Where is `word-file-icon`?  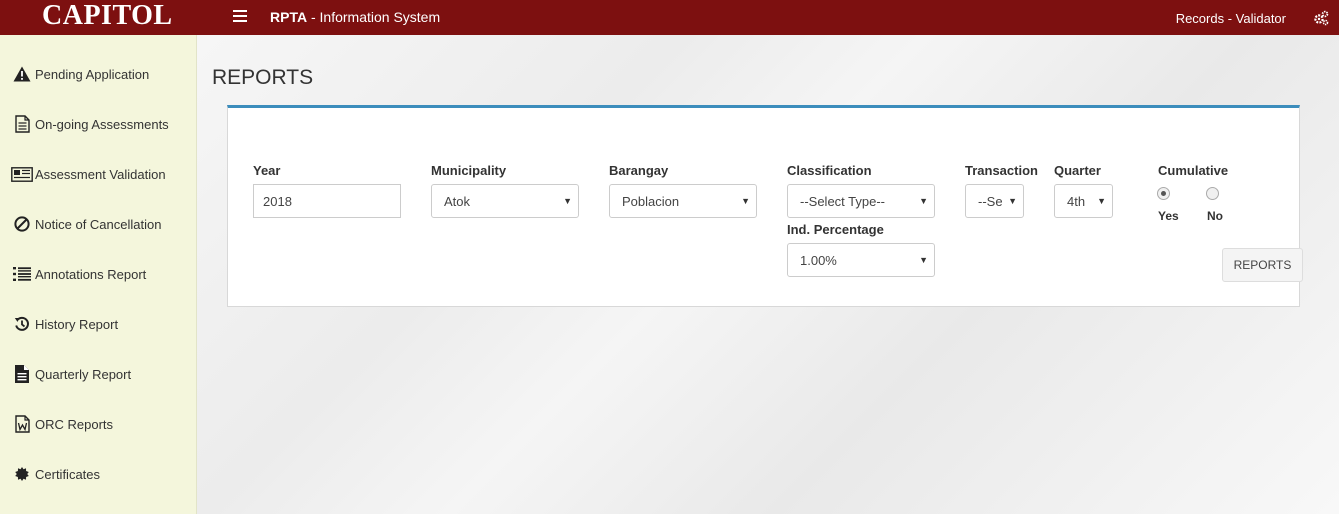 word-file-icon is located at coordinates (22, 424).